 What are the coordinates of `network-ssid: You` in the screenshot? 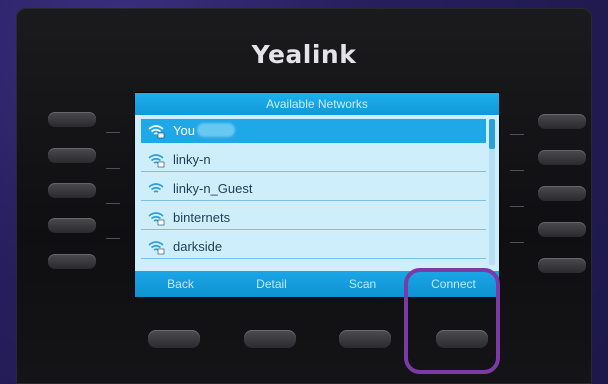 It's located at (184, 130).